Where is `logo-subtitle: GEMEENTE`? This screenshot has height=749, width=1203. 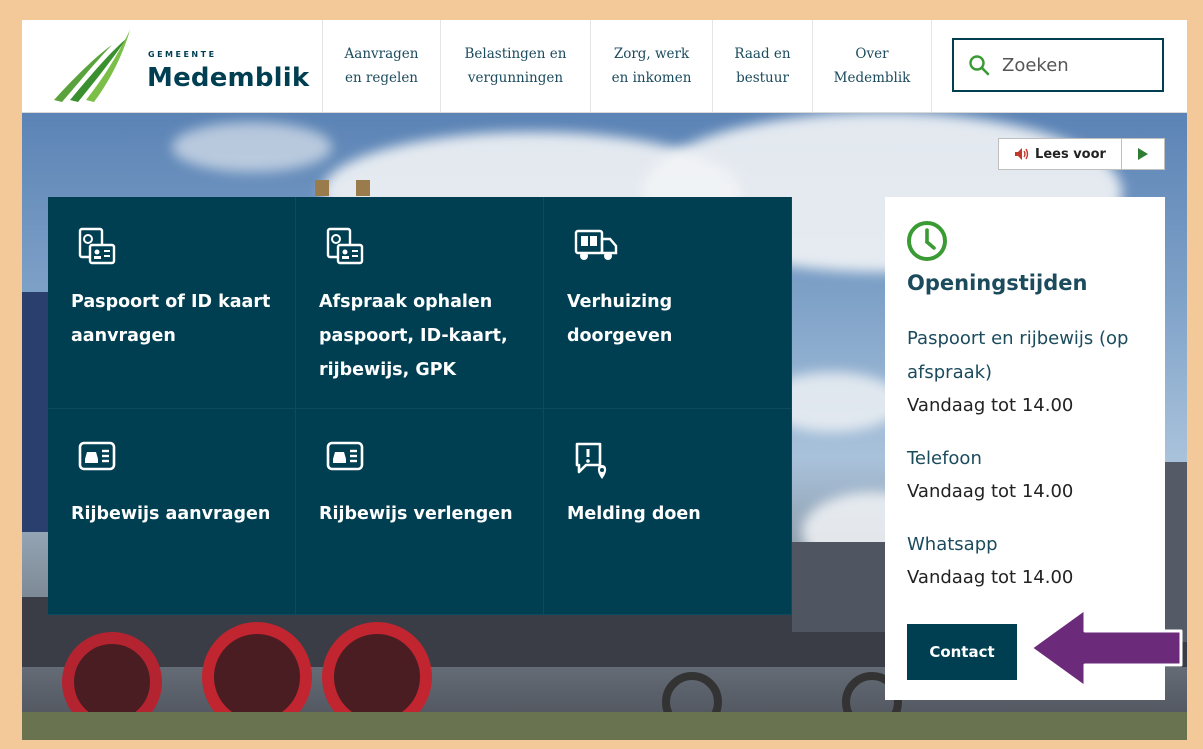 logo-subtitle: GEMEENTE is located at coordinates (182, 54).